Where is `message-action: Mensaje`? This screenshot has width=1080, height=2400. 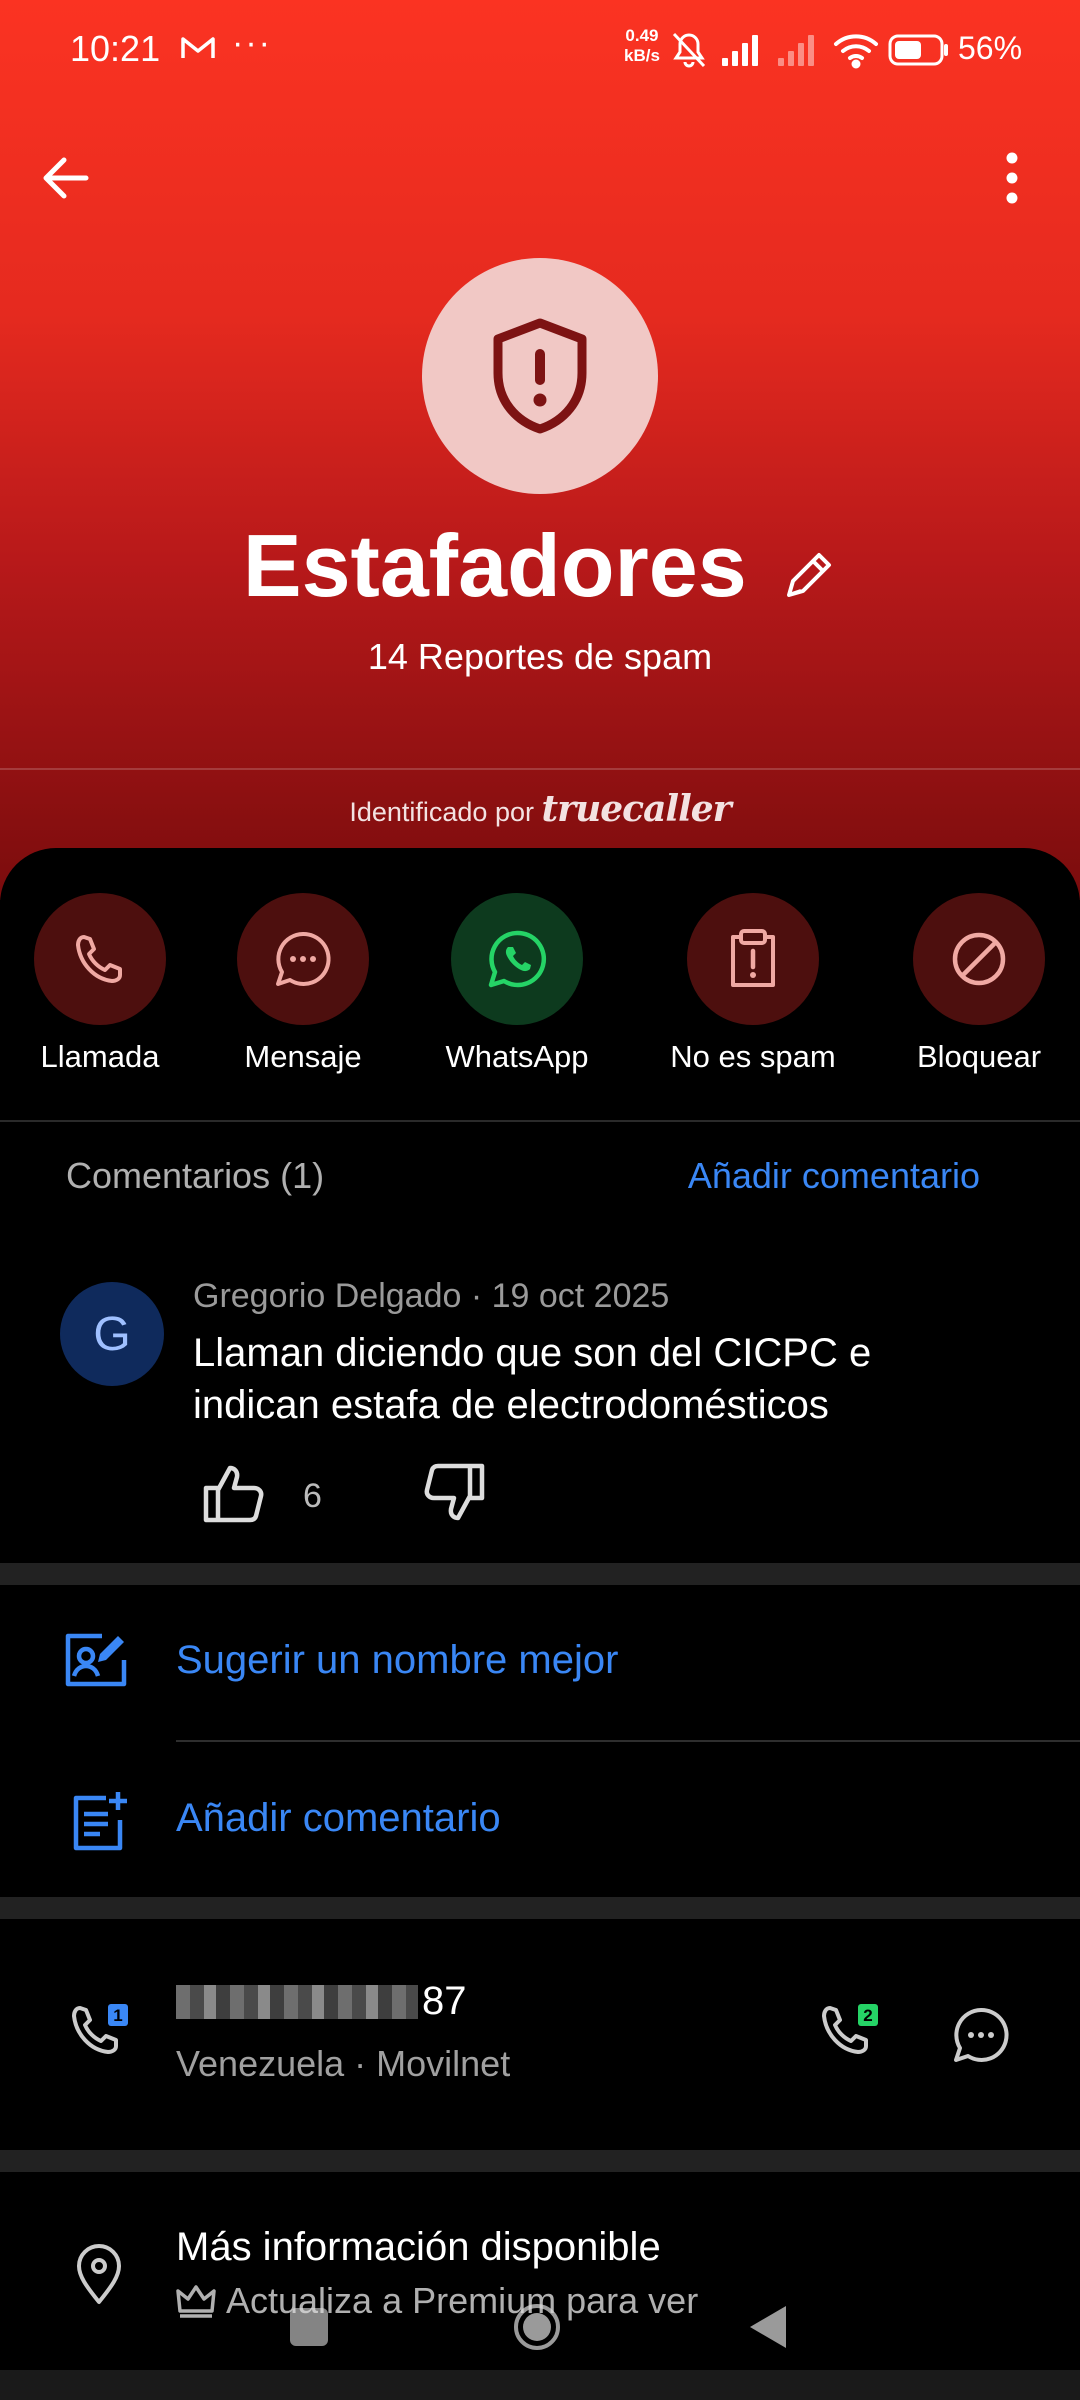
message-action: Mensaje is located at coordinates (303, 984).